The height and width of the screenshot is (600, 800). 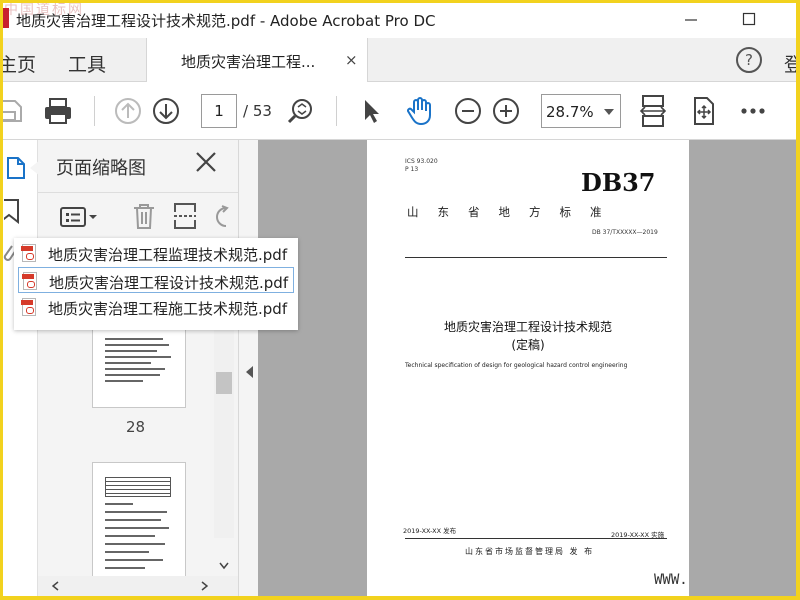 I want to click on full-screen-icon, so click(x=704, y=111).